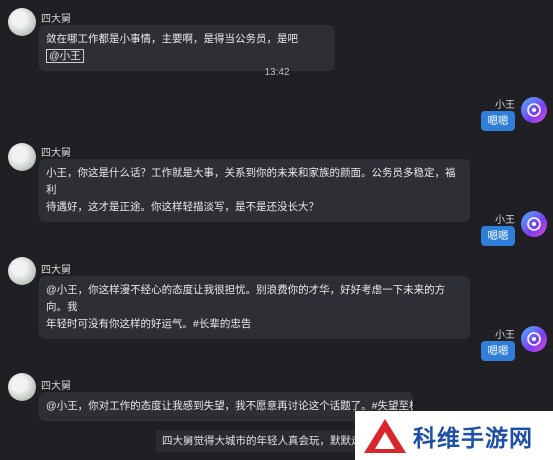 The width and height of the screenshot is (553, 460). What do you see at coordinates (385, 435) in the screenshot?
I see `logo-icon` at bounding box center [385, 435].